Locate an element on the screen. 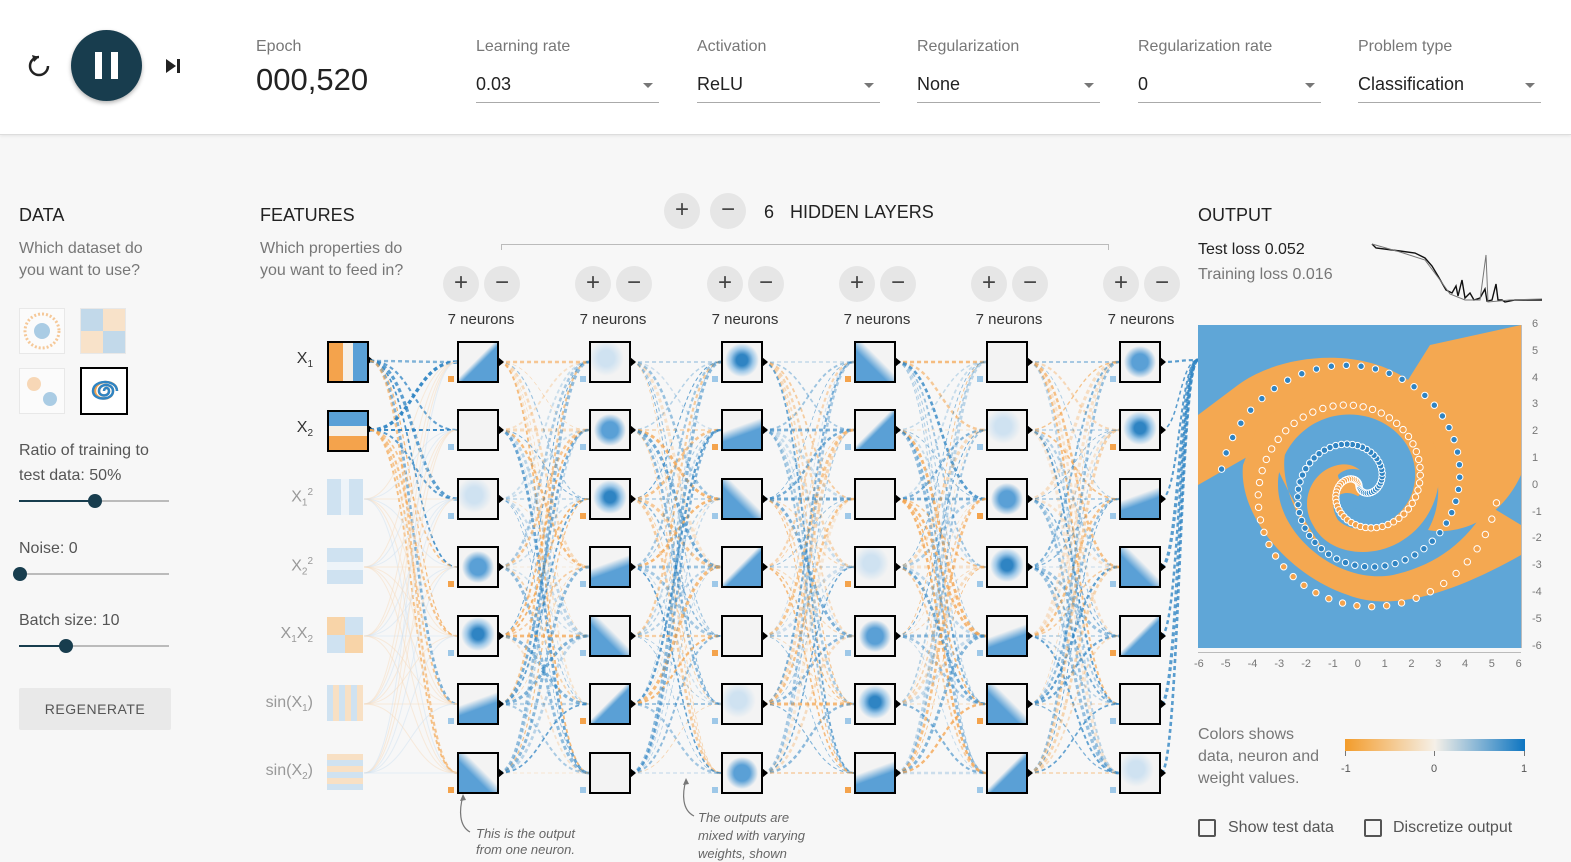  show-test-data-checkbox is located at coordinates (1207, 828).